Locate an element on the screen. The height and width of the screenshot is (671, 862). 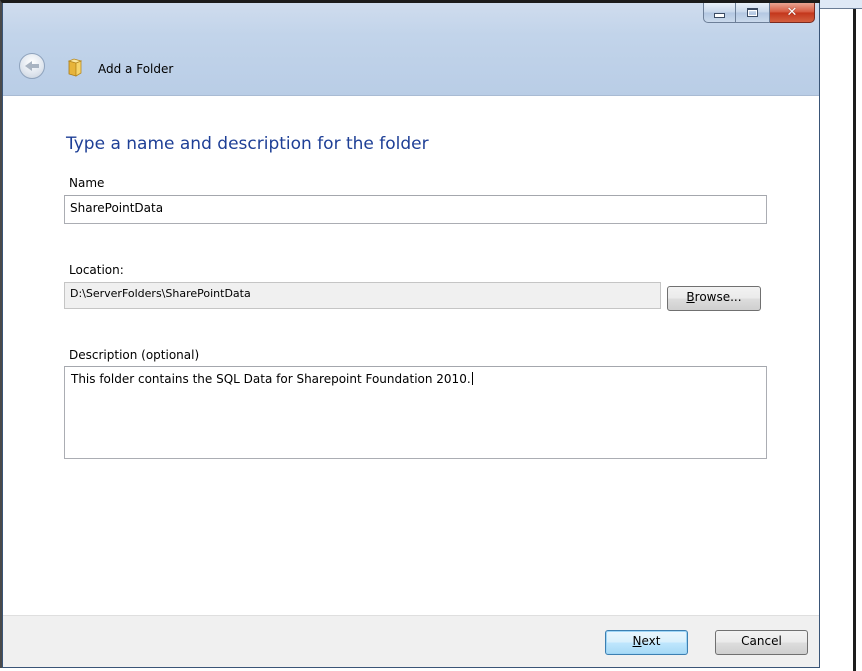
minimize-button is located at coordinates (719, 13).